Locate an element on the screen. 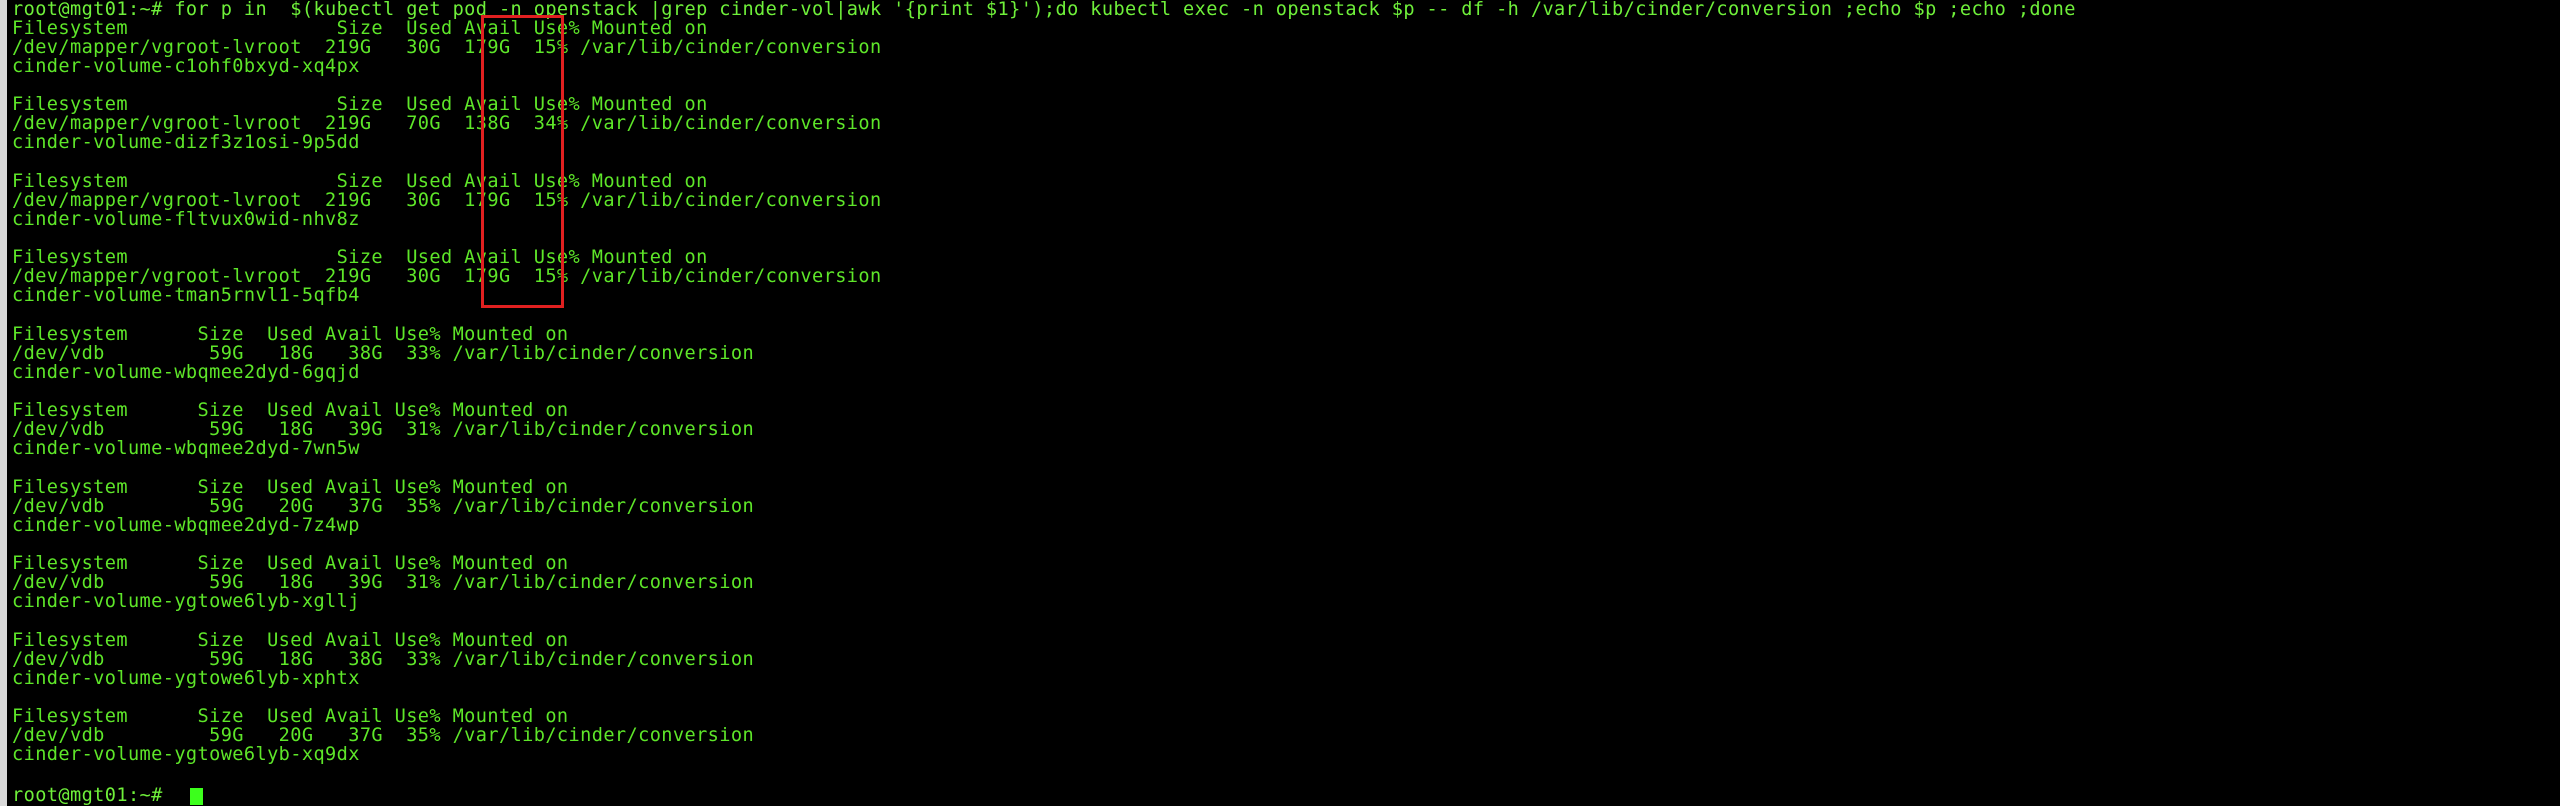 Image resolution: width=2560 pixels, height=806 pixels. text-cursor is located at coordinates (196, 796).